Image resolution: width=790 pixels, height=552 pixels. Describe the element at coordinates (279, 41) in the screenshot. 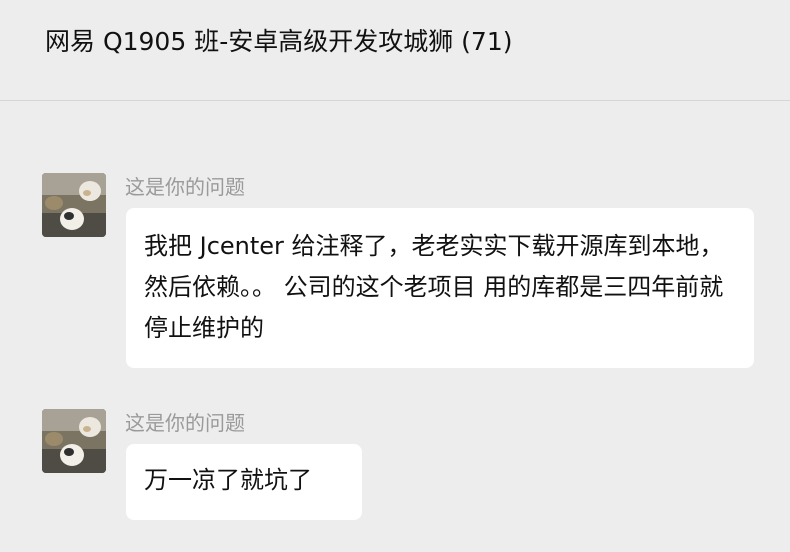

I see `chat-title: 网易 Q1905 班-安卓高级开发攻城狮 (71)` at that location.